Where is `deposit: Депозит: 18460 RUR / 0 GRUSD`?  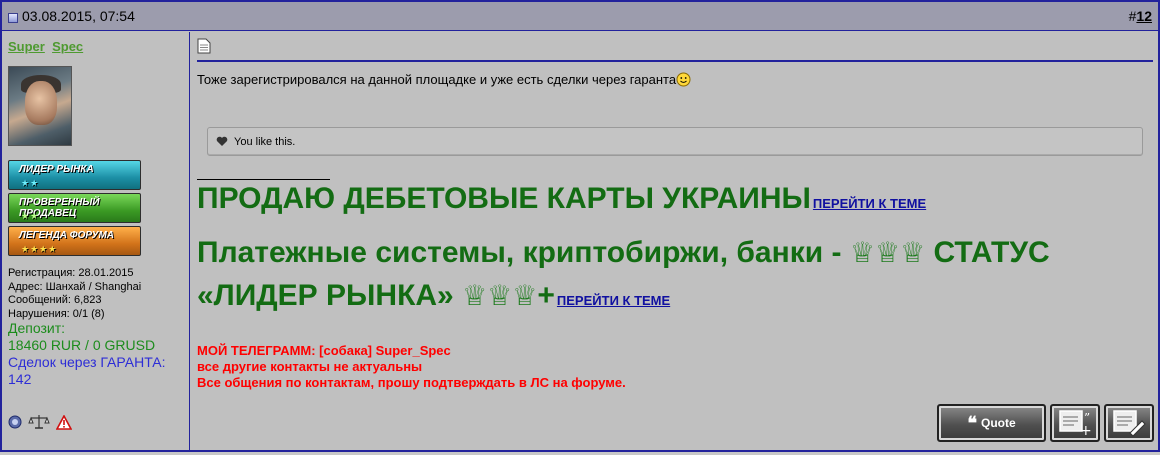
deposit: Депозит: 18460 RUR / 0 GRUSD is located at coordinates (82, 336).